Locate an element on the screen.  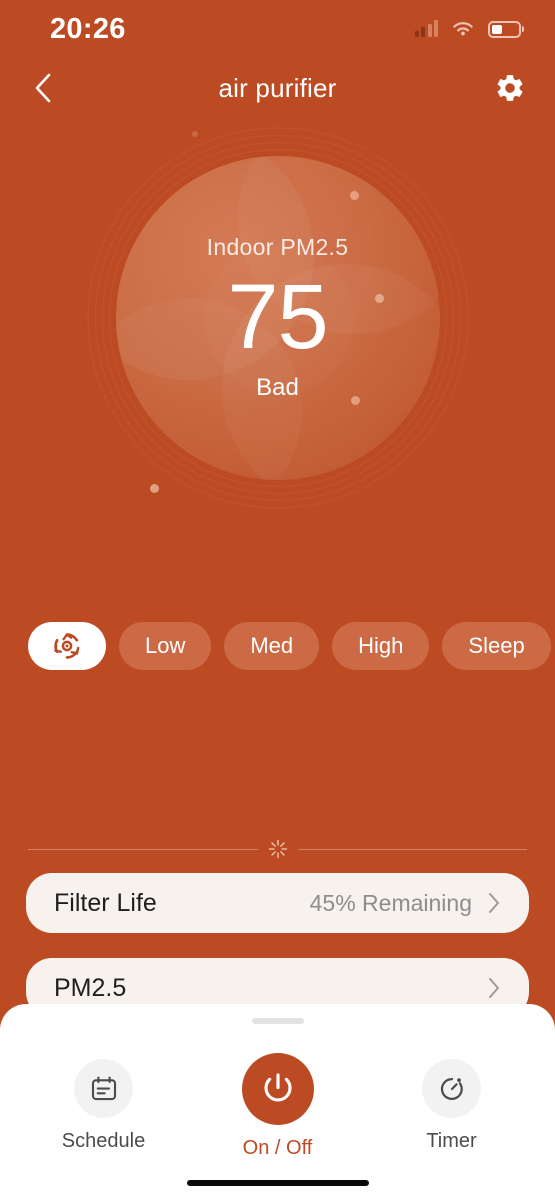
battery-icon is located at coordinates (504, 29).